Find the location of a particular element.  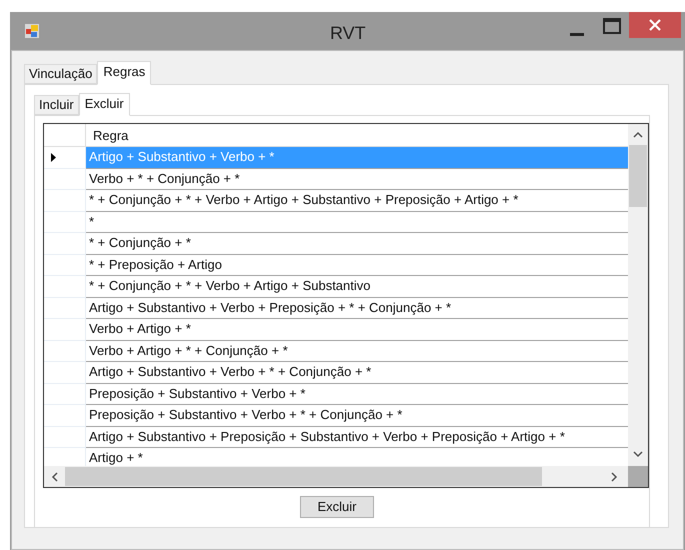

horizontal-scrollbar is located at coordinates (336, 476).